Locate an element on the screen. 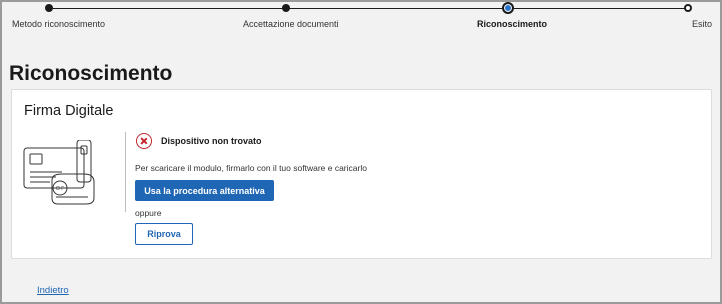 The width and height of the screenshot is (722, 304). card-title: Firma Digitale is located at coordinates (69, 111).